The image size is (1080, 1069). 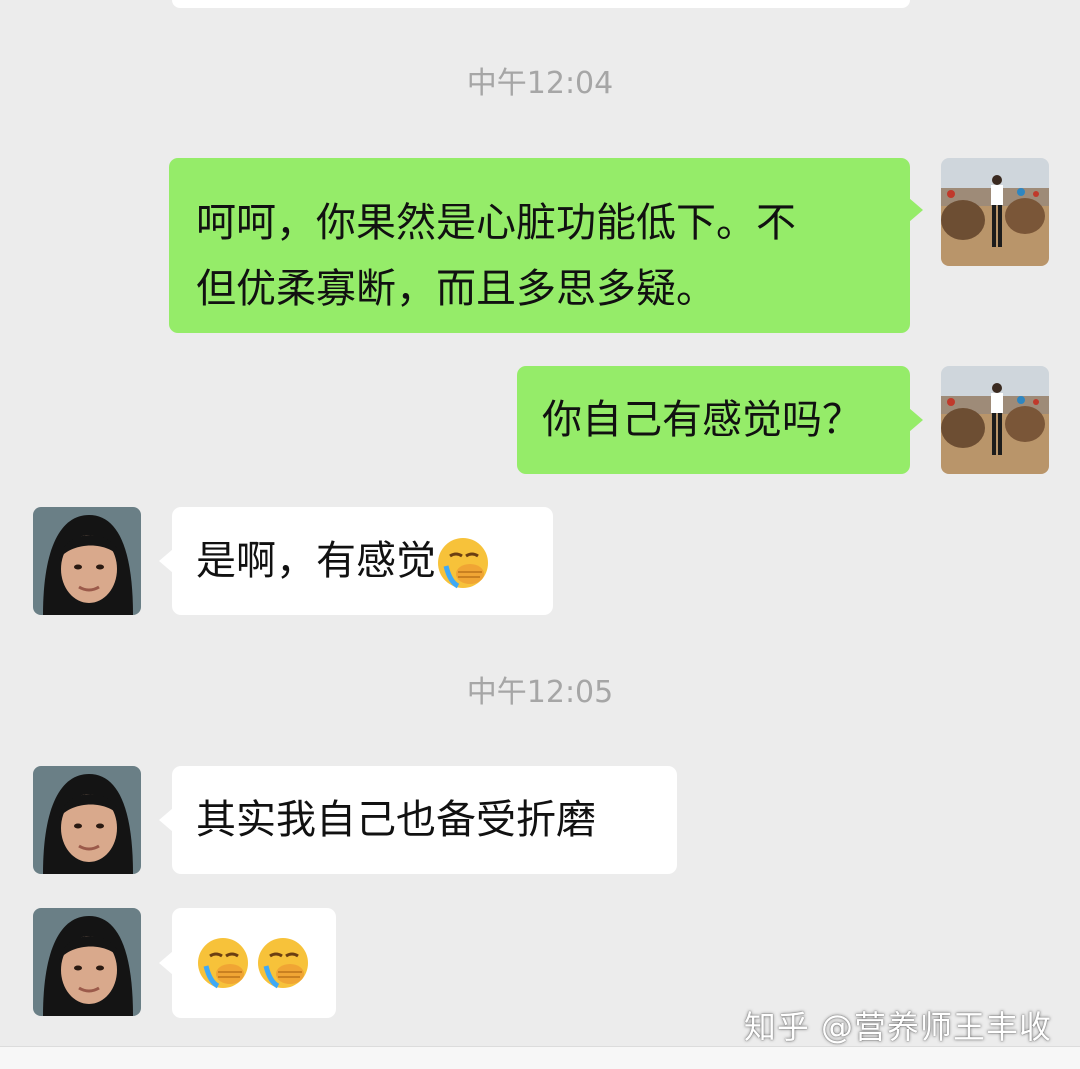 I want to click on timestamp-1: 中午12:04, so click(x=540, y=83).